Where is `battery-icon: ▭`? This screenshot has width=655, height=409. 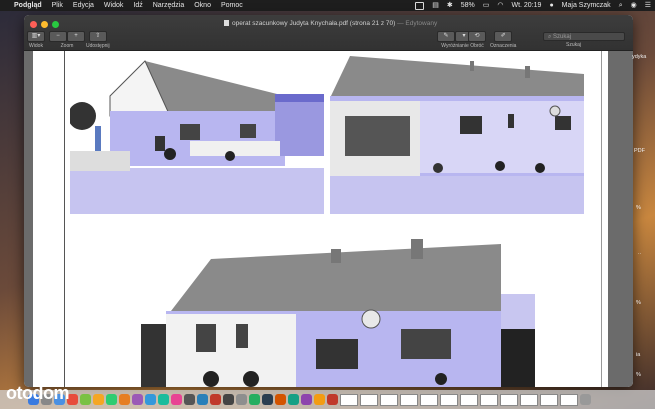 battery-icon: ▭ is located at coordinates (486, 5).